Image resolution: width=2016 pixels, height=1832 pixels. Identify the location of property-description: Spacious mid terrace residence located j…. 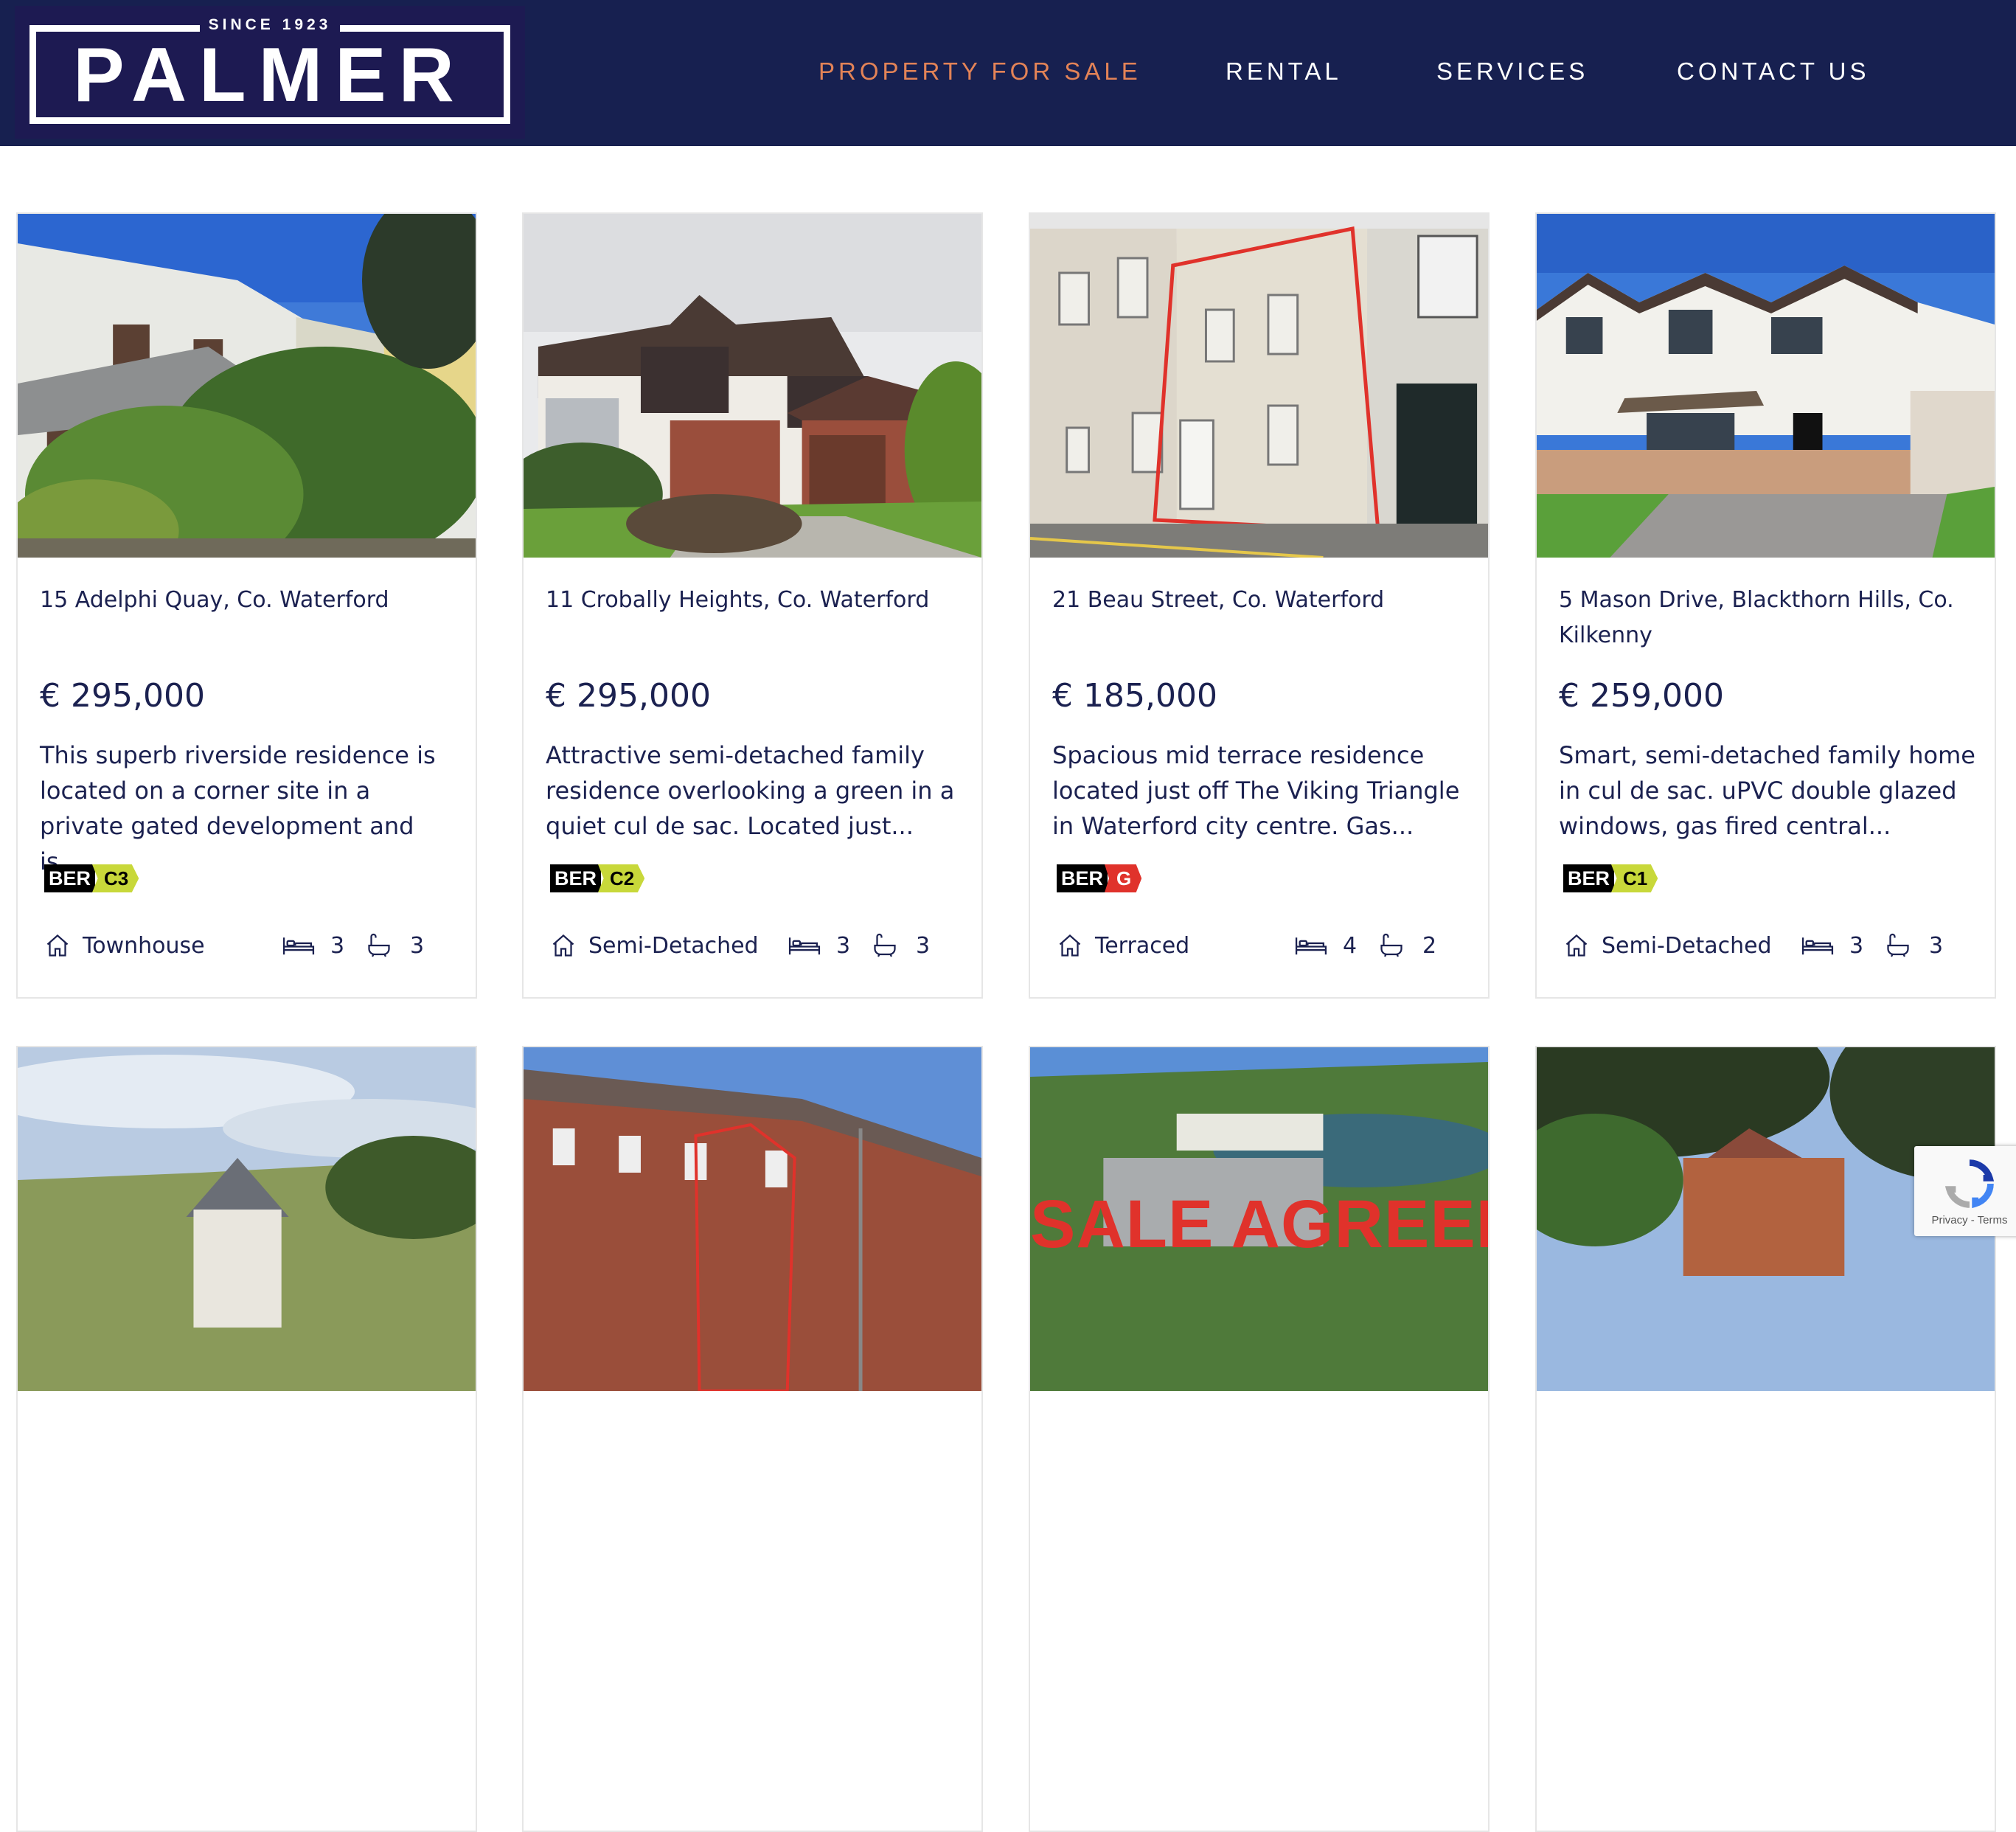
(1256, 790).